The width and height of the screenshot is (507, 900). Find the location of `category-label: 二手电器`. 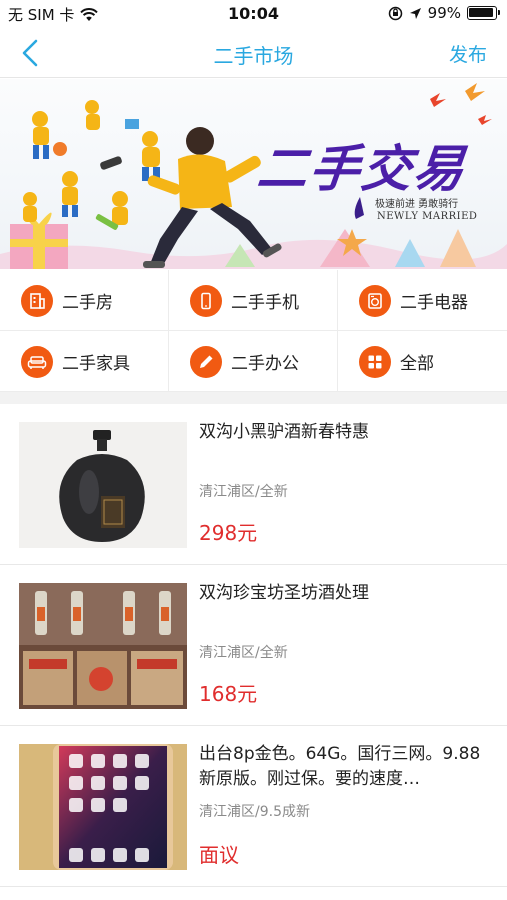

category-label: 二手电器 is located at coordinates (434, 303).